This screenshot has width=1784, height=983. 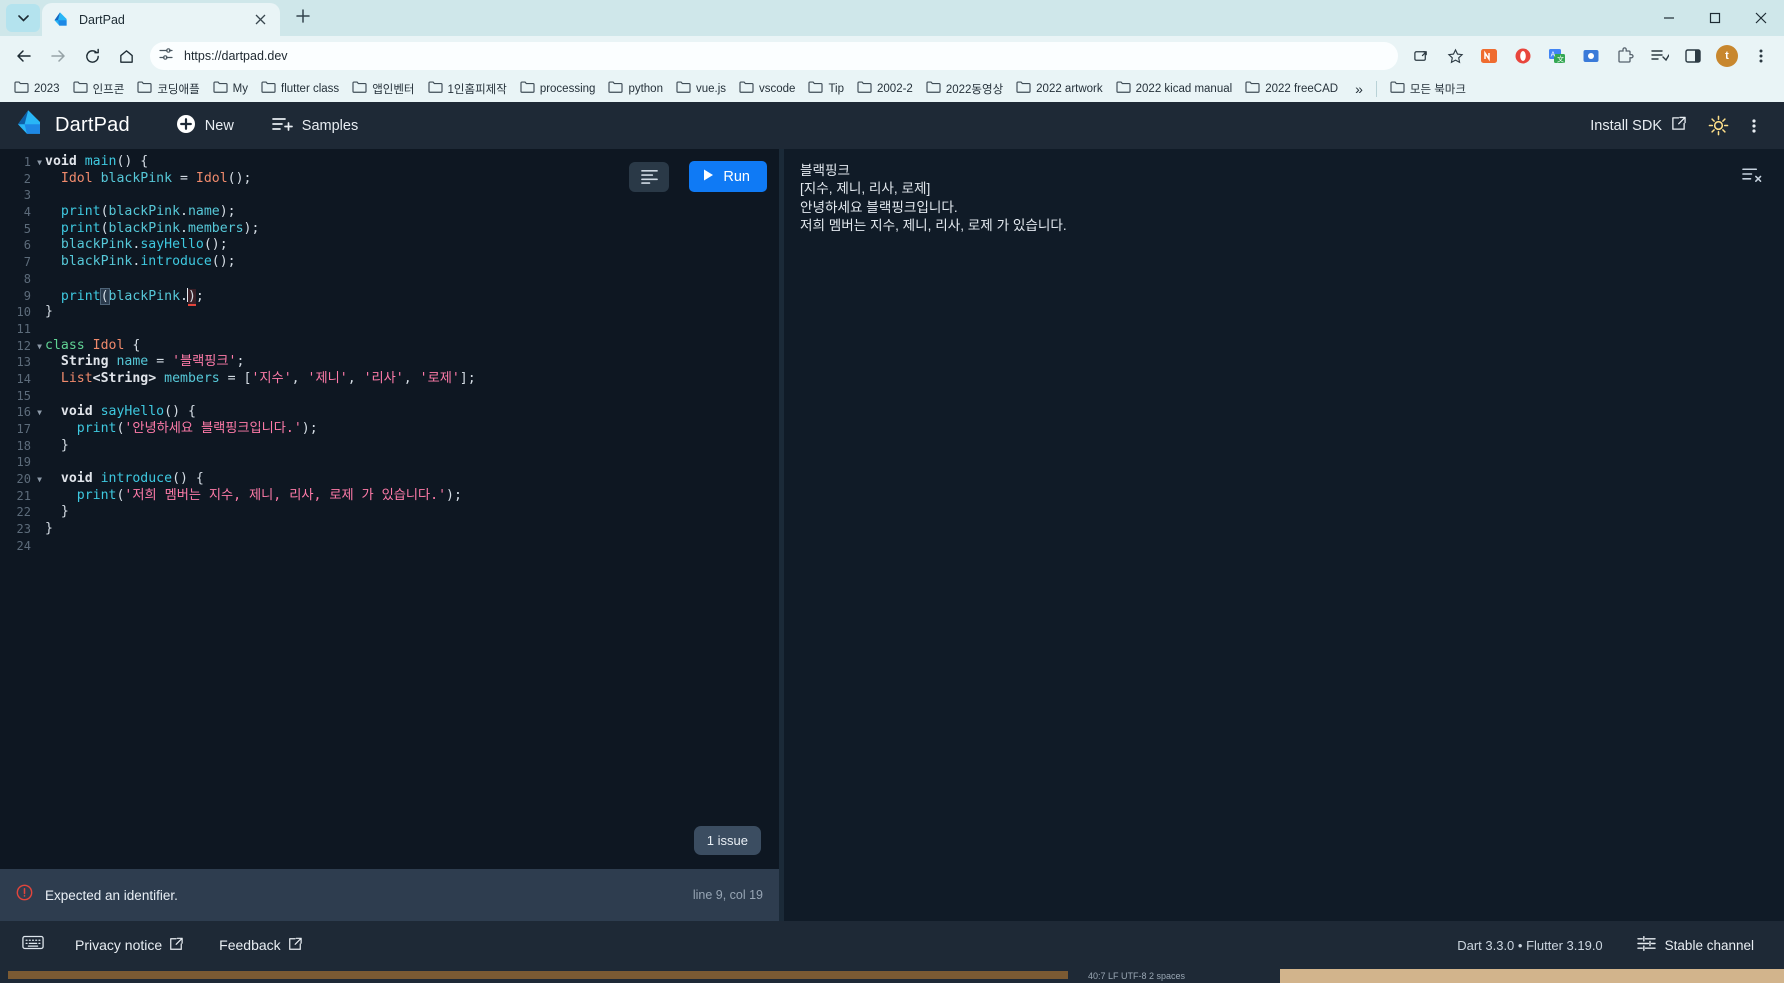 What do you see at coordinates (389, 329) in the screenshot?
I see `code-line: 11` at bounding box center [389, 329].